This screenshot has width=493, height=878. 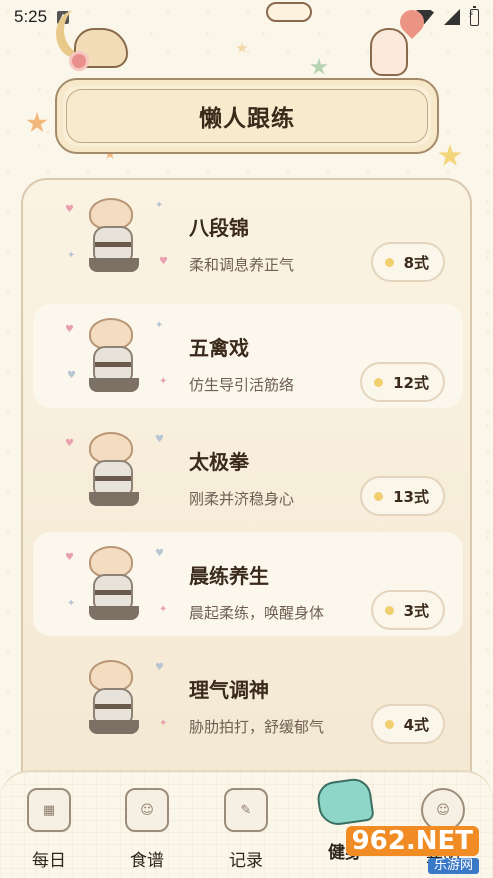 I want to click on exercise-count: 12式, so click(x=411, y=382).